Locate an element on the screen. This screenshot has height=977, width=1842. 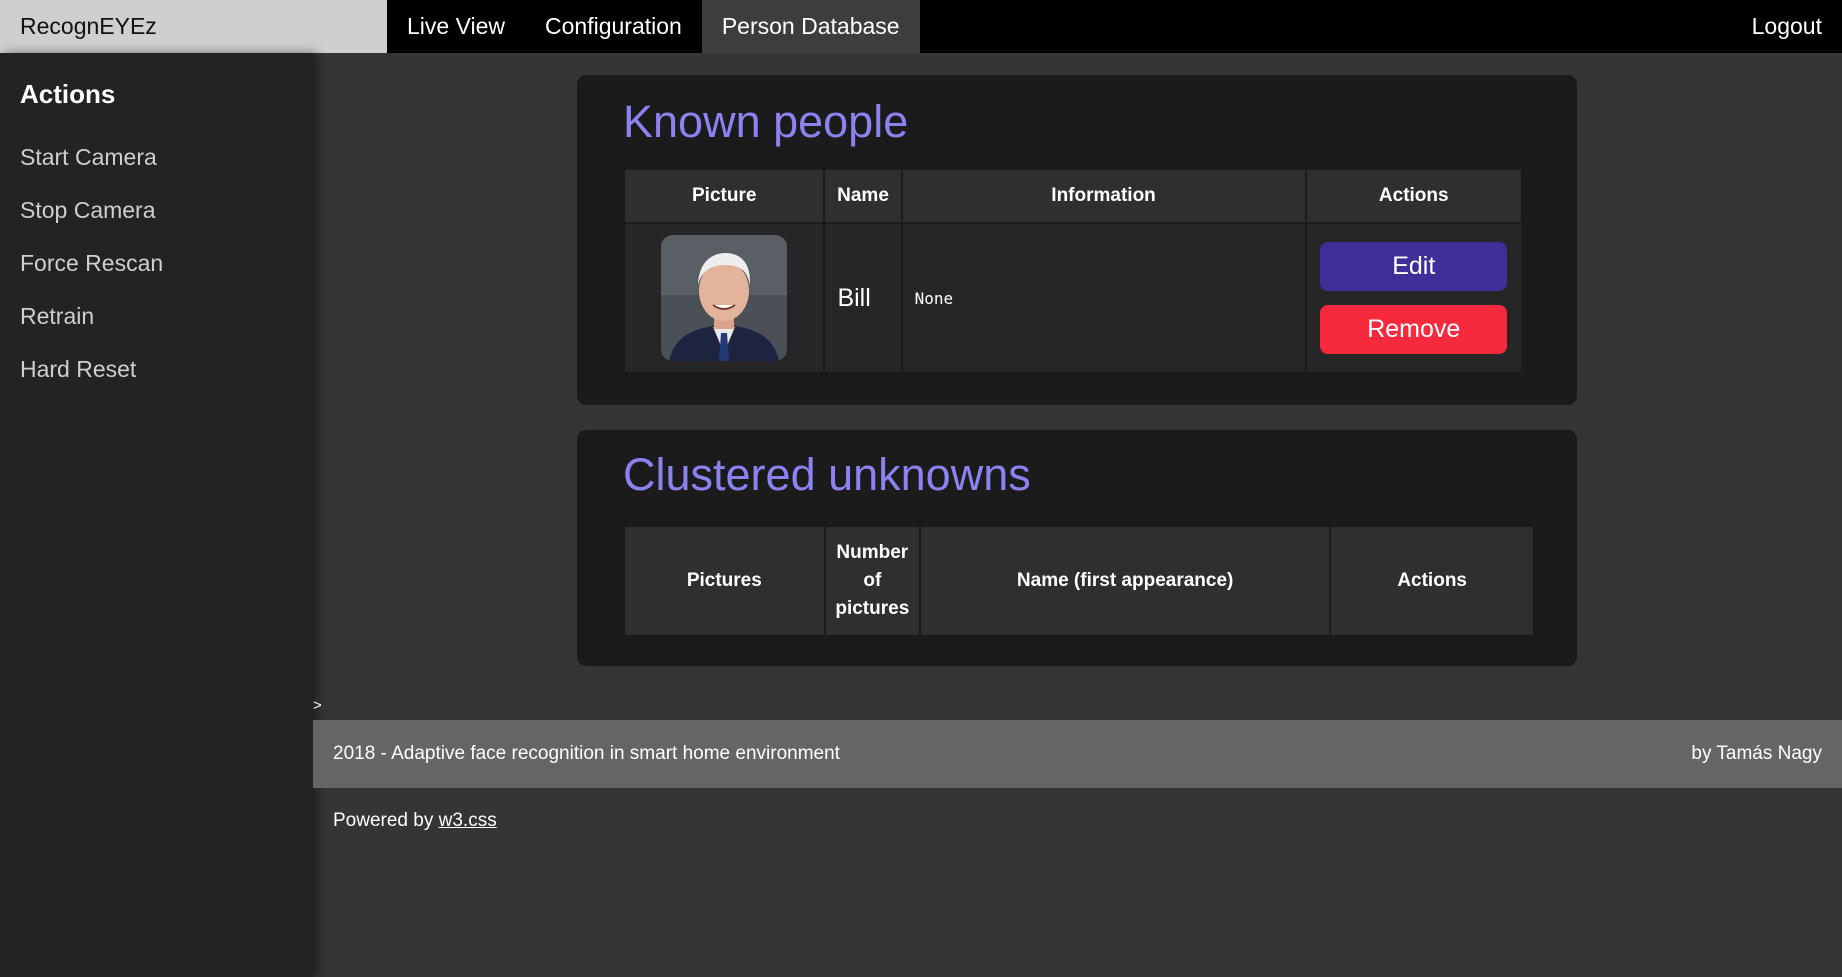
powered-by: Powered by w3.css is located at coordinates (415, 821).